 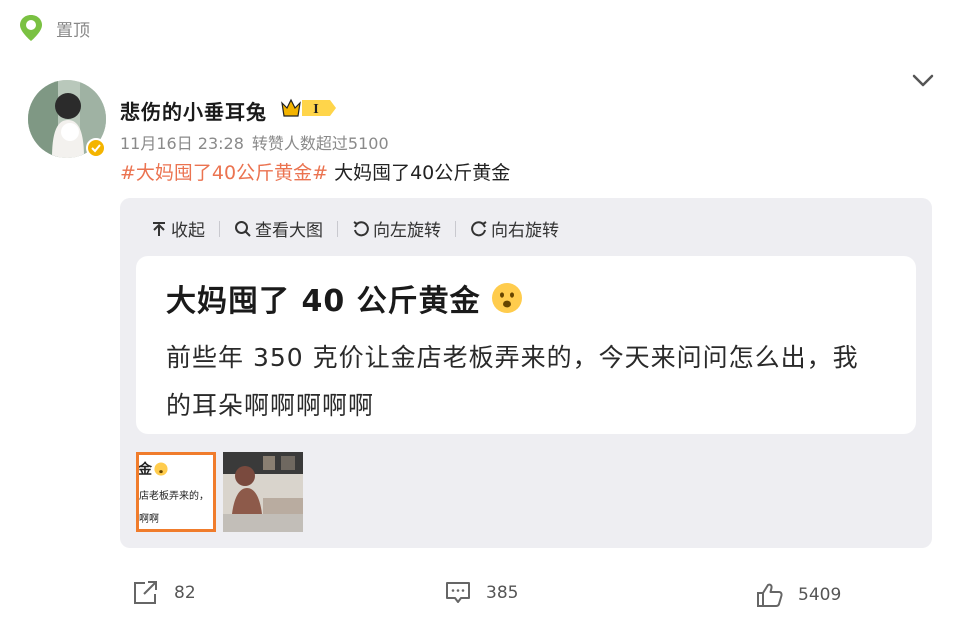 What do you see at coordinates (164, 593) in the screenshot?
I see `share-button: 82` at bounding box center [164, 593].